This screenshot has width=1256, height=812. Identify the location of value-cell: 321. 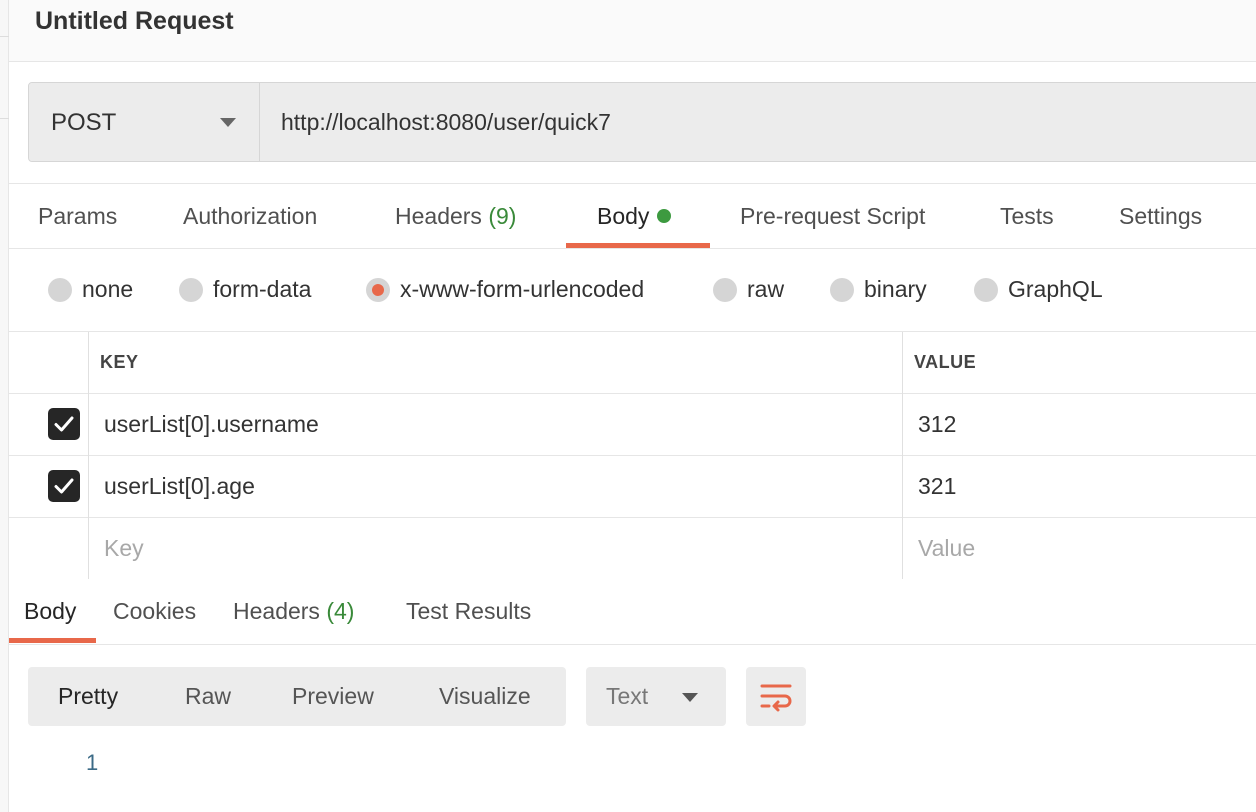
(937, 486).